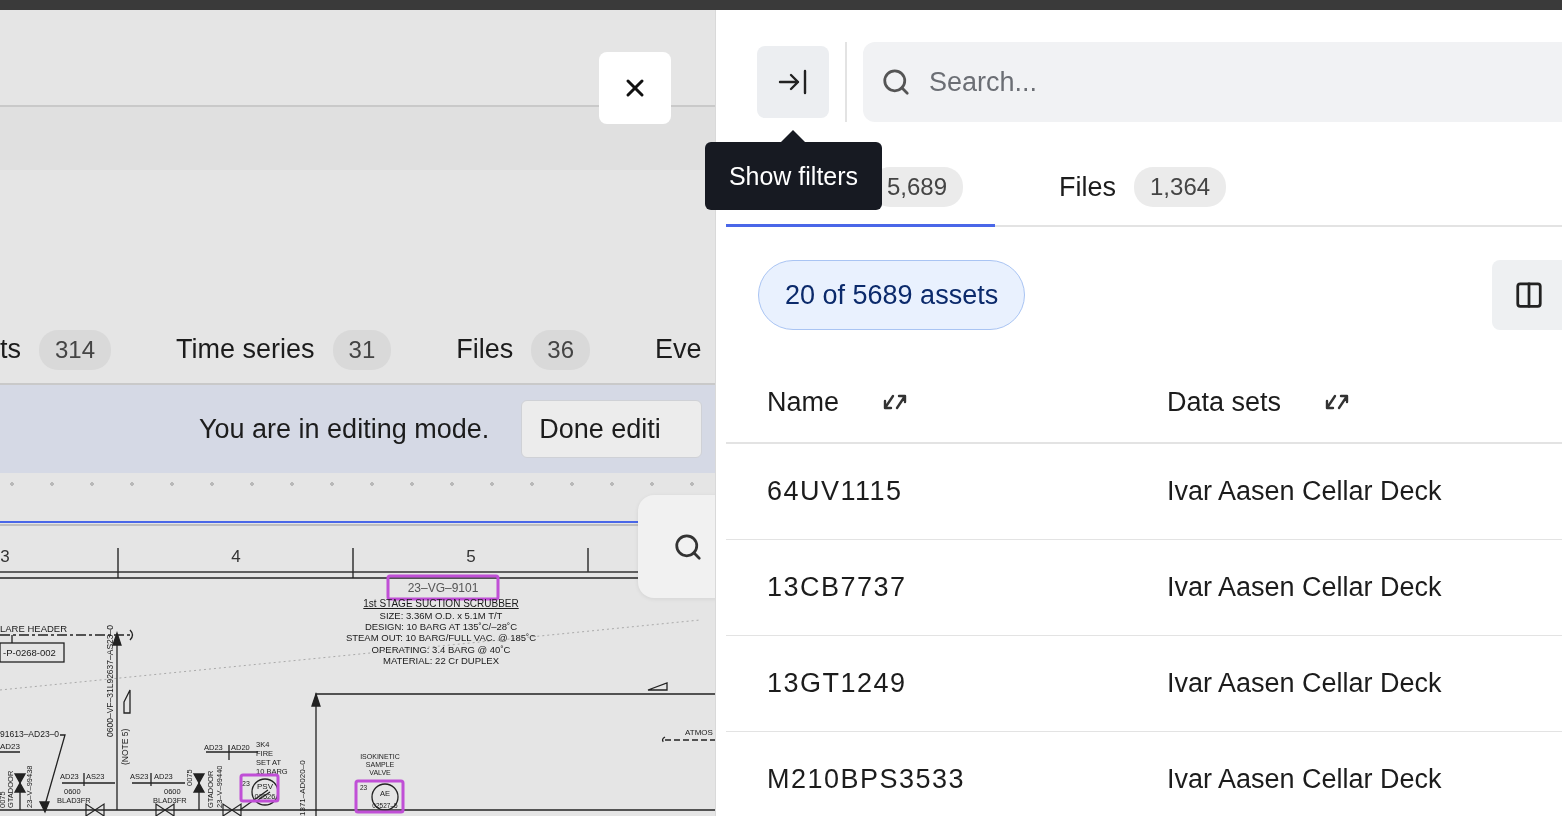 The height and width of the screenshot is (816, 1562). What do you see at coordinates (302, 788) in the screenshot?
I see `diagram-label: 1371–AD020–0` at bounding box center [302, 788].